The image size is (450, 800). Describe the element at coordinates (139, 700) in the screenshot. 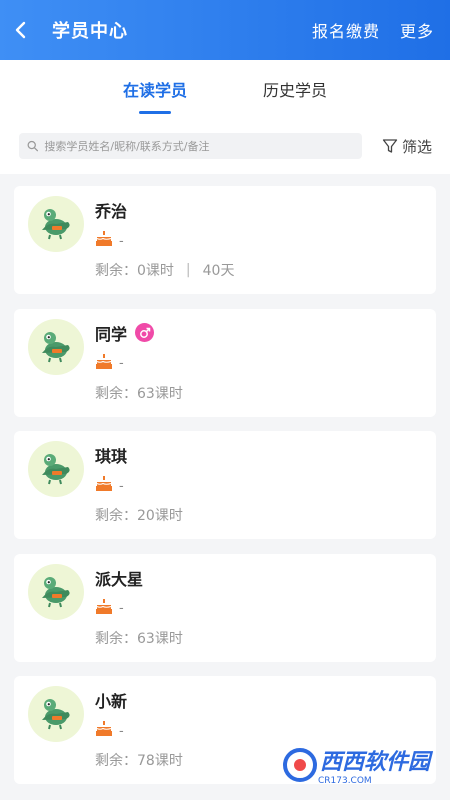

I see `name-row: 小新` at that location.